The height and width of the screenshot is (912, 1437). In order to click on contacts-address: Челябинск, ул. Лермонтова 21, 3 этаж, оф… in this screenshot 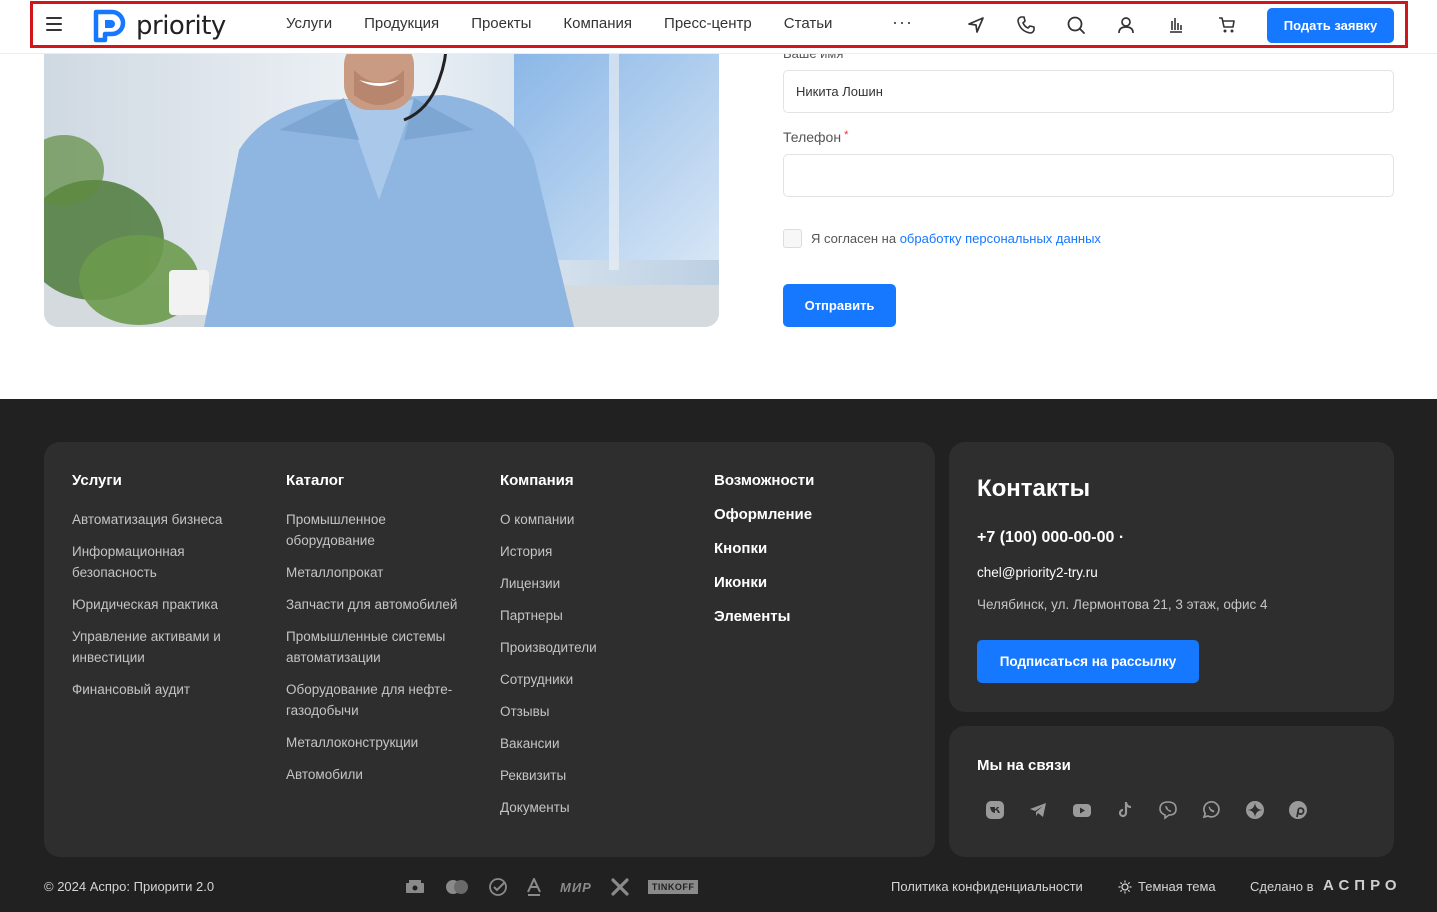, I will do `click(1122, 604)`.